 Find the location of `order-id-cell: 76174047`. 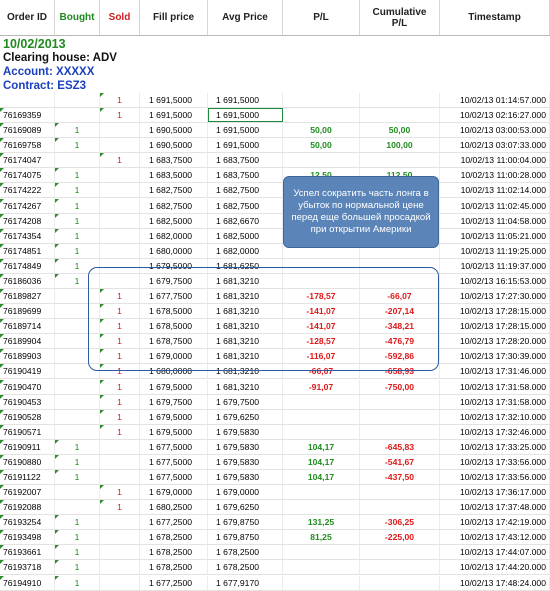

order-id-cell: 76174047 is located at coordinates (27, 160).